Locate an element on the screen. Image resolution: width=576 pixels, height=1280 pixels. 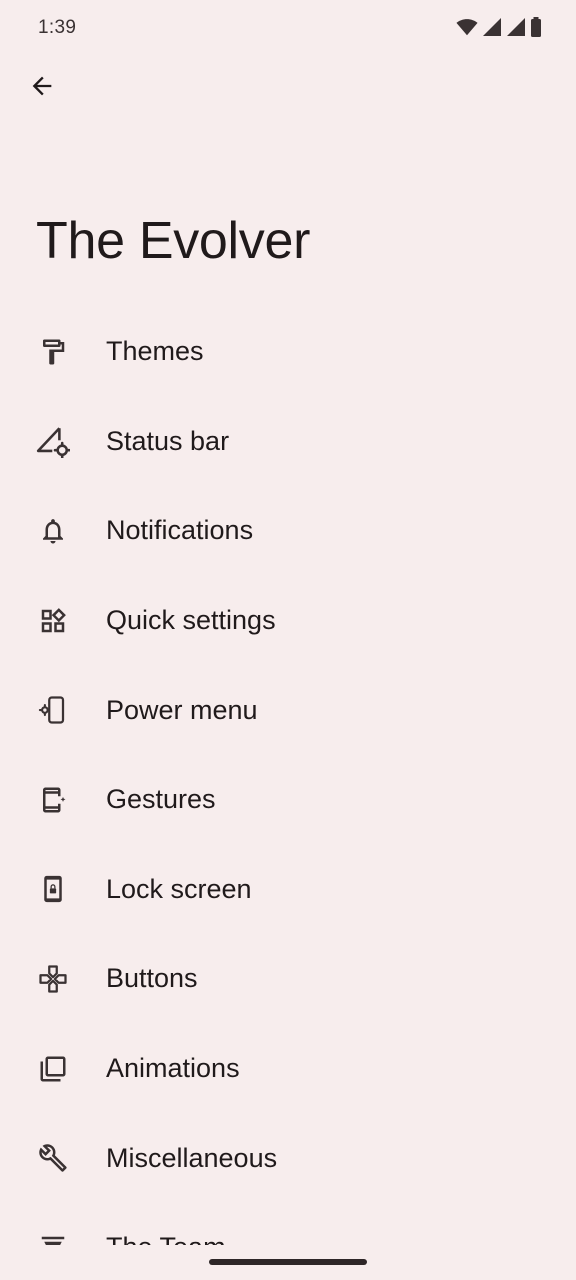
menu-item-animations: Animations is located at coordinates (288, 1069).